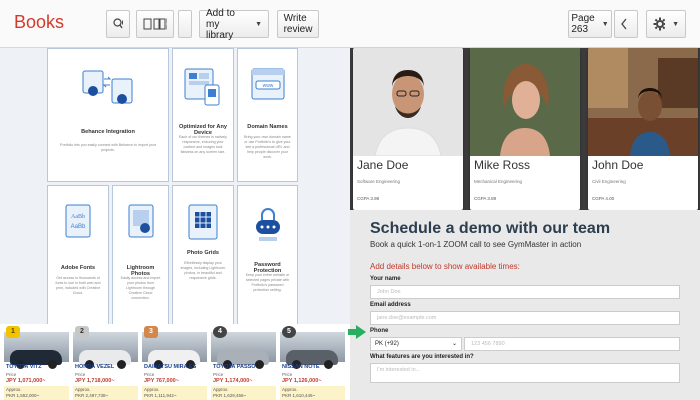 The image size is (700, 400). I want to click on behance-integration-icon, so click(107, 87).